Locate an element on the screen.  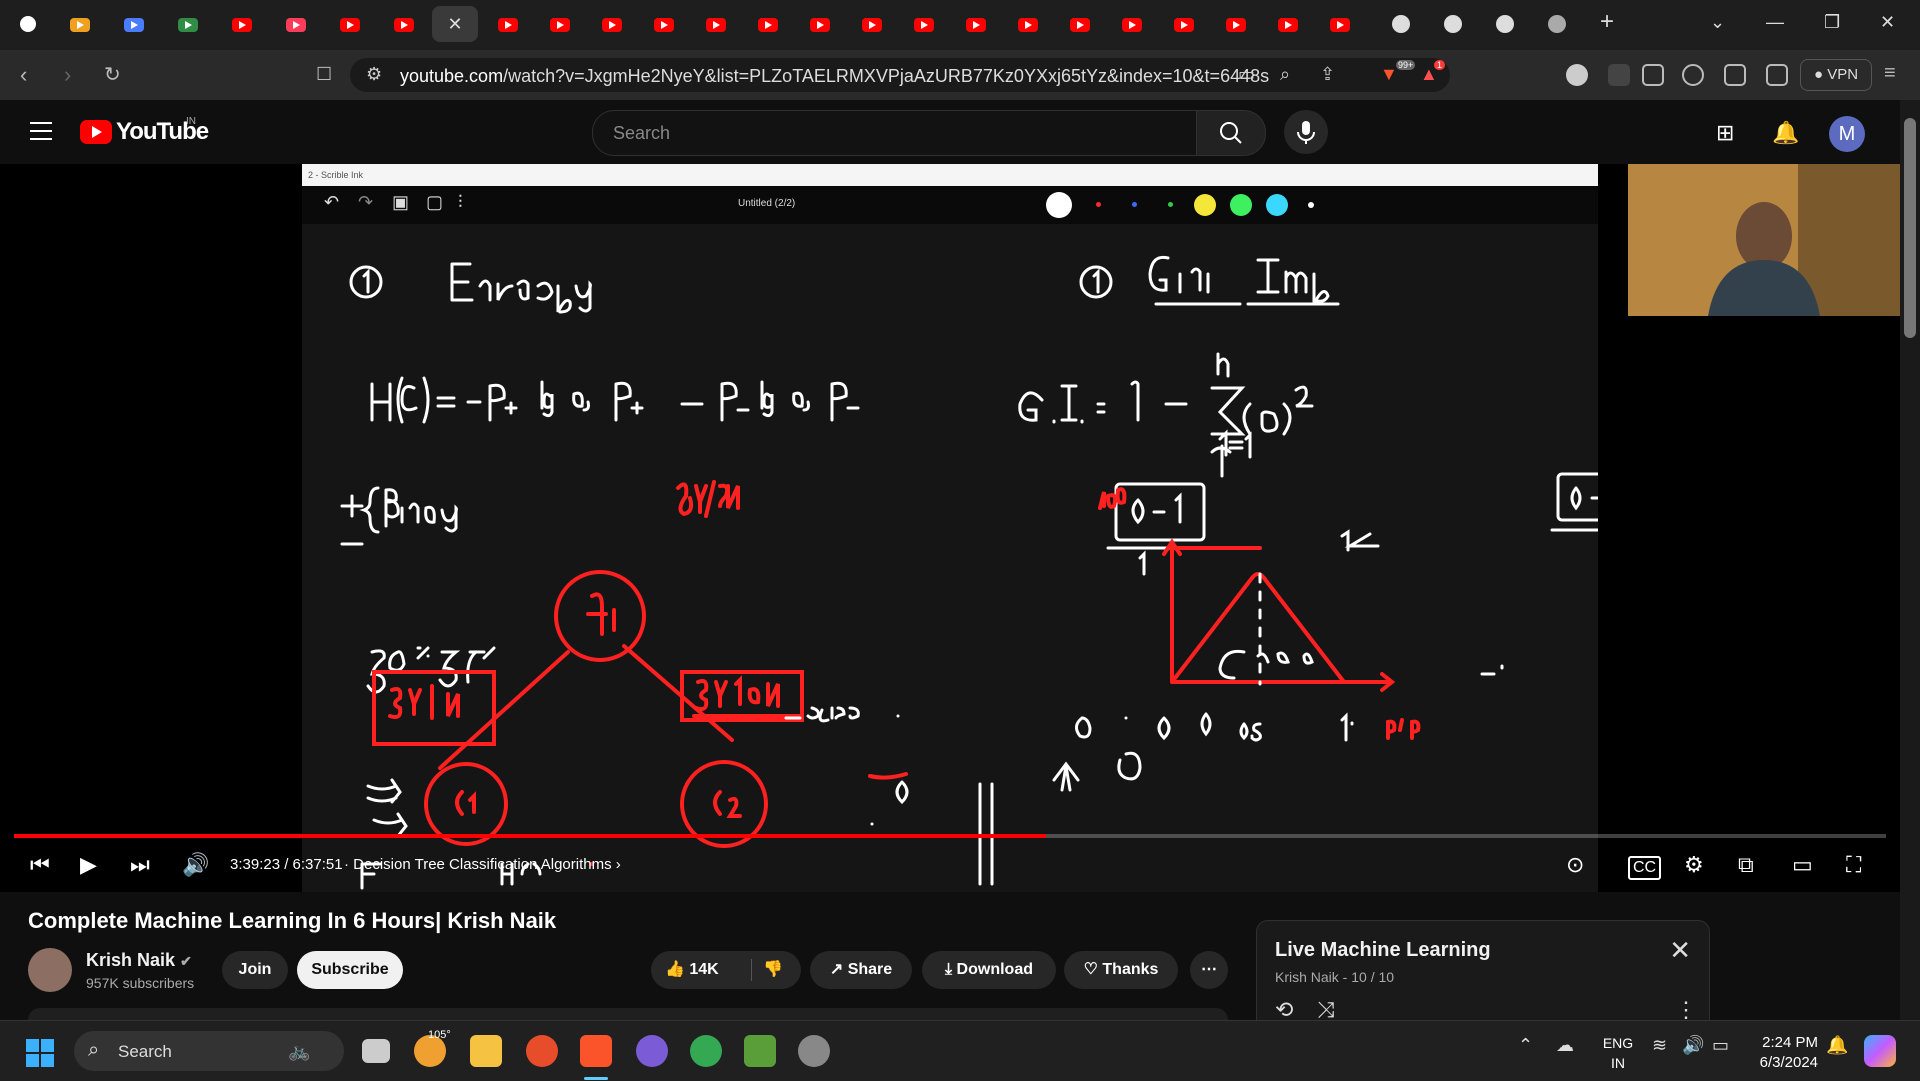
minimize-icon: — is located at coordinates (1775, 22).